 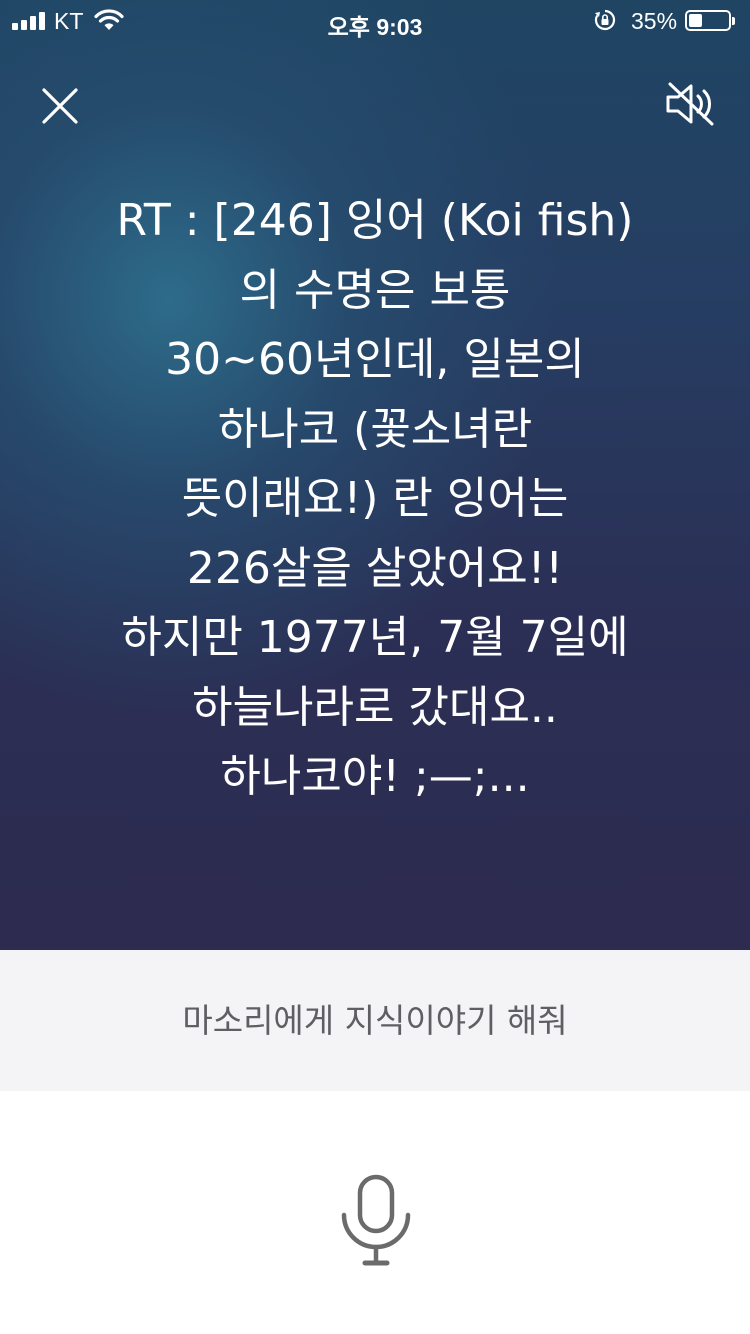 I want to click on battery-level-fill, so click(x=695, y=20).